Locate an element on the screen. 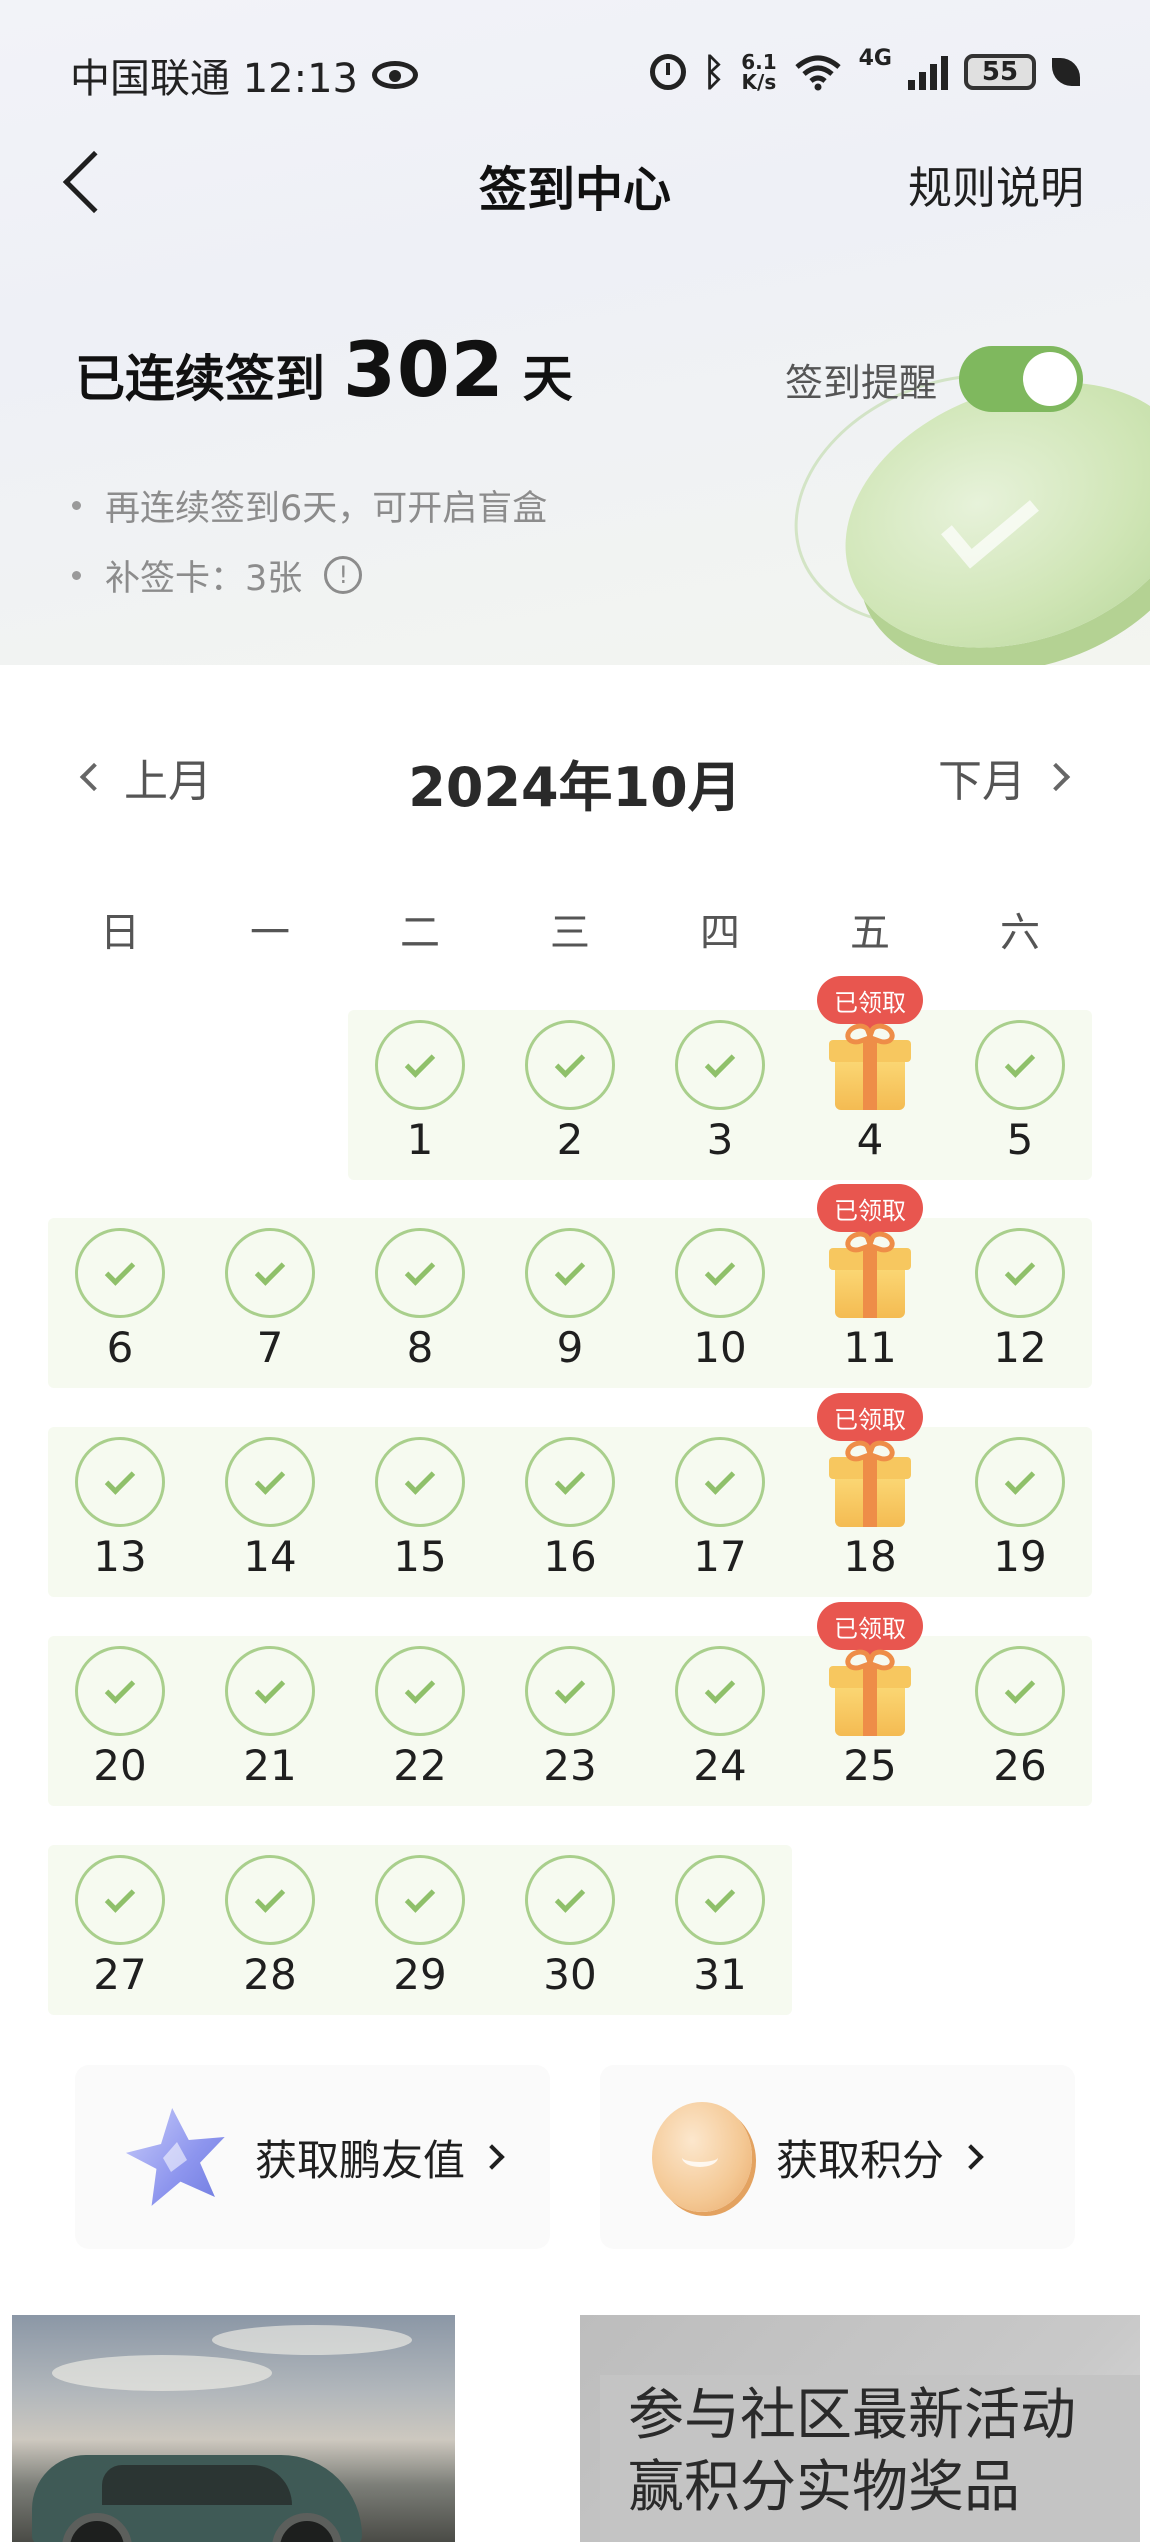 This screenshot has height=2542, width=1150. calendar-day: 26 is located at coordinates (1020, 1721).